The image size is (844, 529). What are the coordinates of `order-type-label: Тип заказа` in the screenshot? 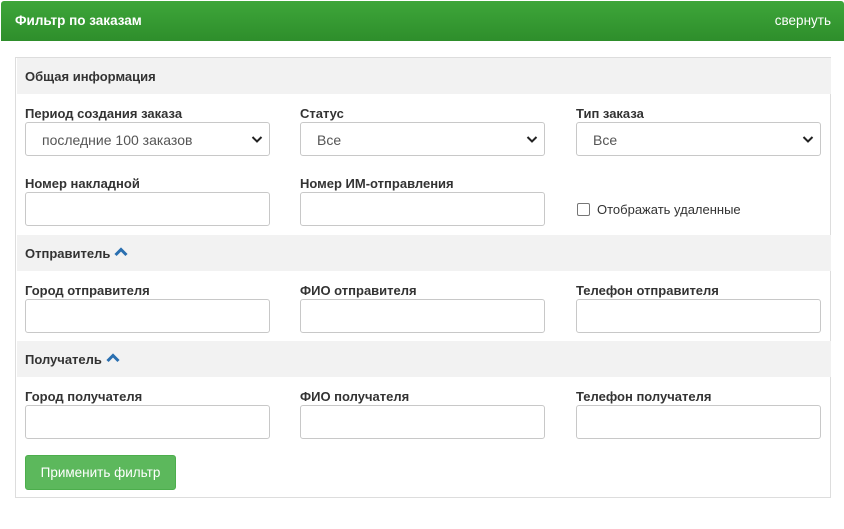 It's located at (610, 113).